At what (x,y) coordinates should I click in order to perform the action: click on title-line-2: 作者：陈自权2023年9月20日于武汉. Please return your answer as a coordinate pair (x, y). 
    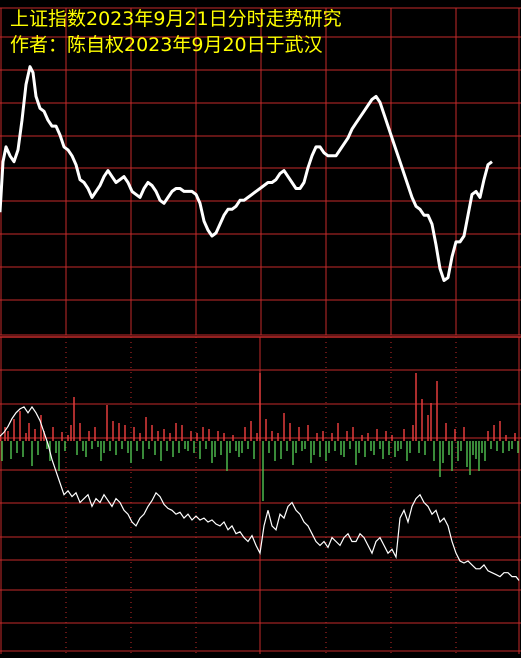
    Looking at the image, I should click on (166, 45).